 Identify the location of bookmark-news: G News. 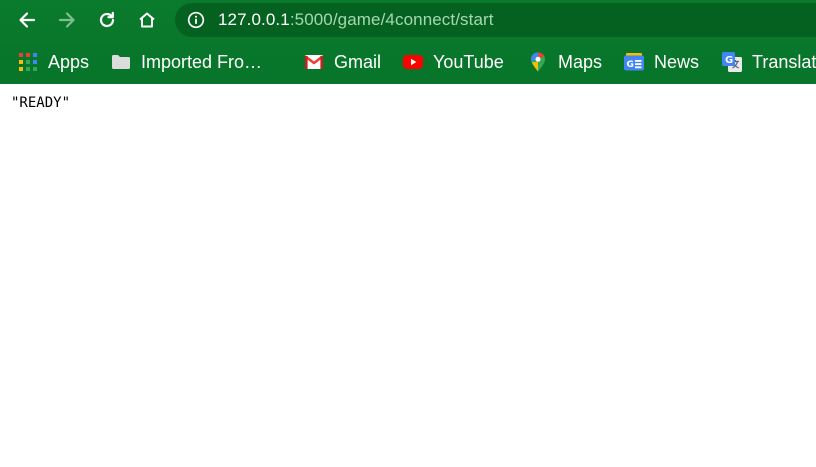
(661, 62).